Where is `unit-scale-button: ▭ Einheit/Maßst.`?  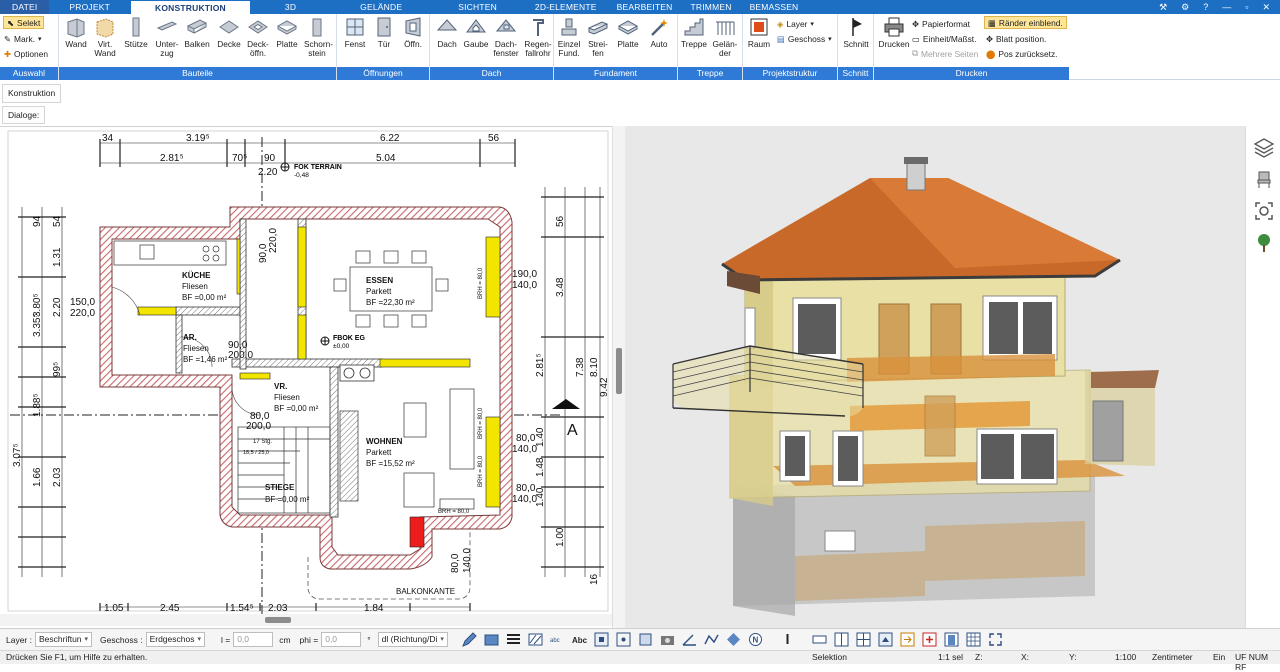
unit-scale-button: ▭ Einheit/Maßst. is located at coordinates (944, 38).